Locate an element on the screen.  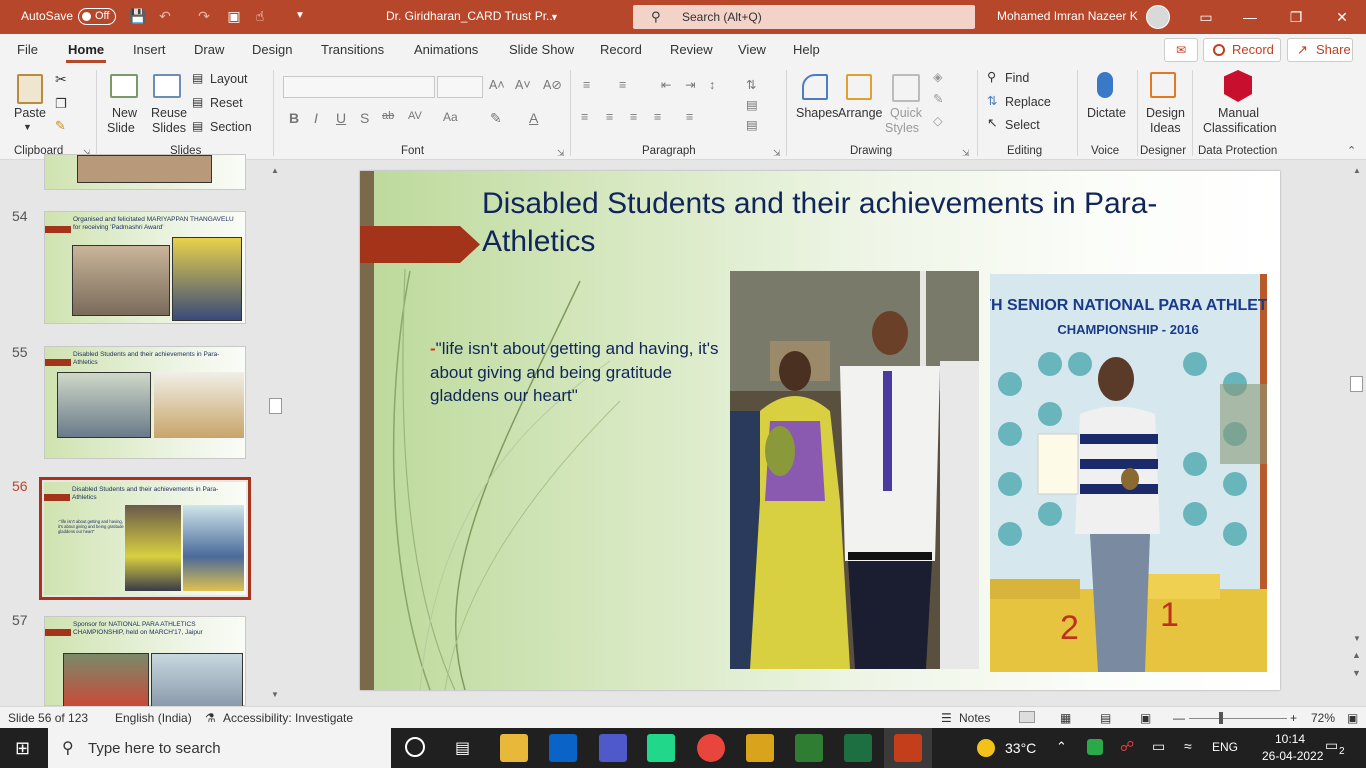
bullets-icon: ≡ is located at coordinates (586, 85).